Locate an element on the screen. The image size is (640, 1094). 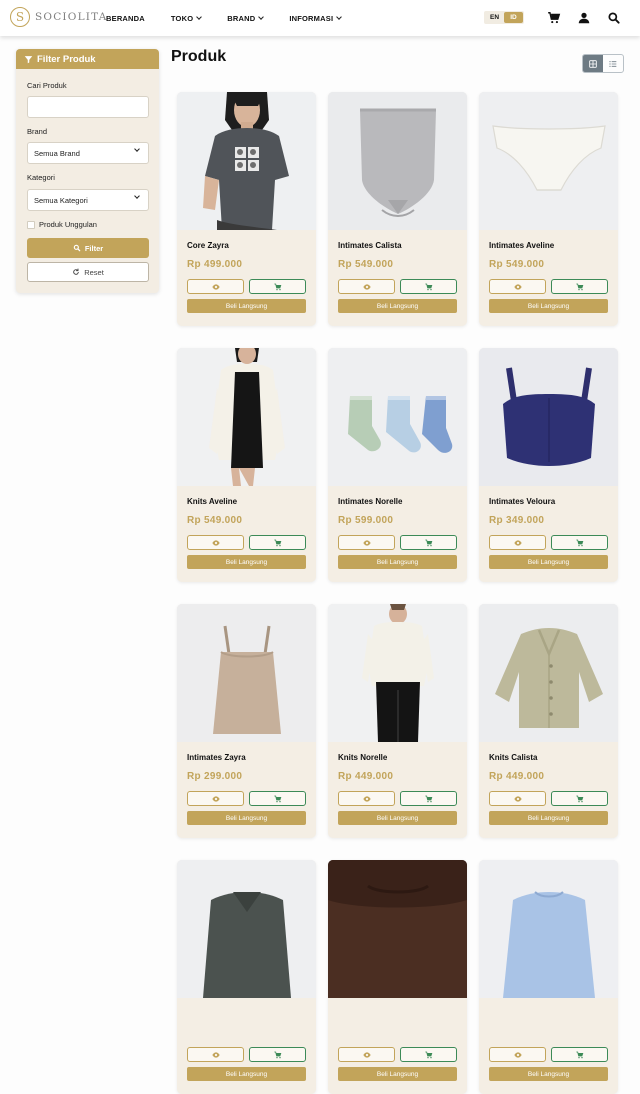
product-card: Intimates Veloura Rp 349.000 Beli Langsung is located at coordinates (548, 465).